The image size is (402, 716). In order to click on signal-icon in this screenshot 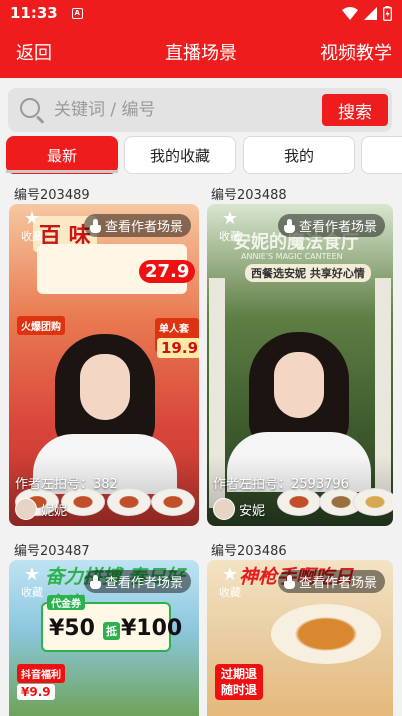, I will do `click(370, 13)`.